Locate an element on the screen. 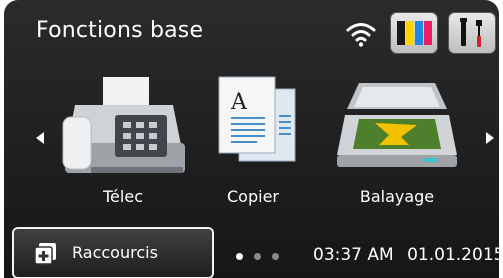 This screenshot has height=278, width=503. scan-label: Balayage is located at coordinates (397, 196).